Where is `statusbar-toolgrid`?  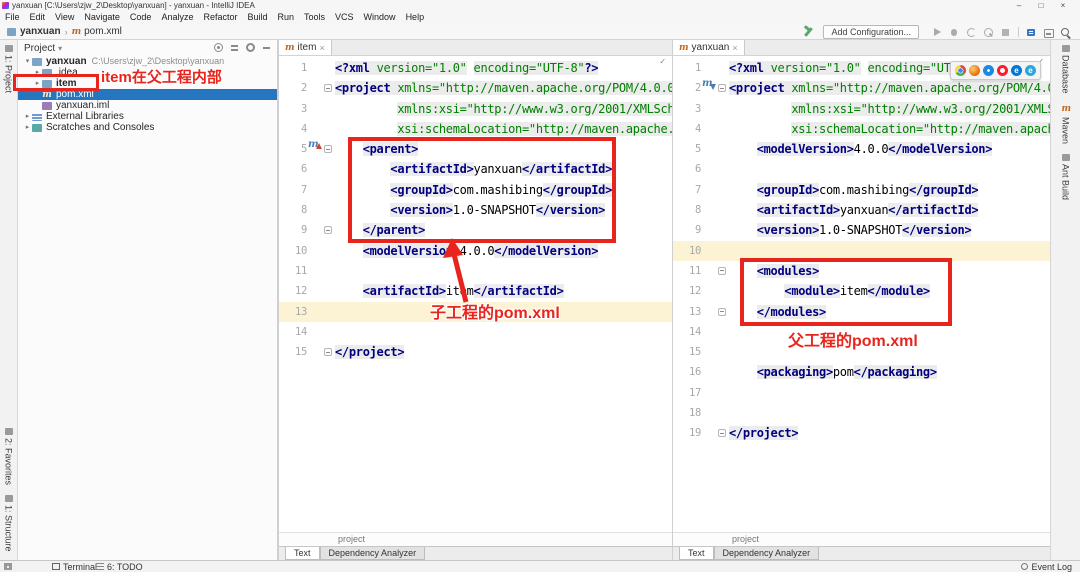 statusbar-toolgrid is located at coordinates (8, 566).